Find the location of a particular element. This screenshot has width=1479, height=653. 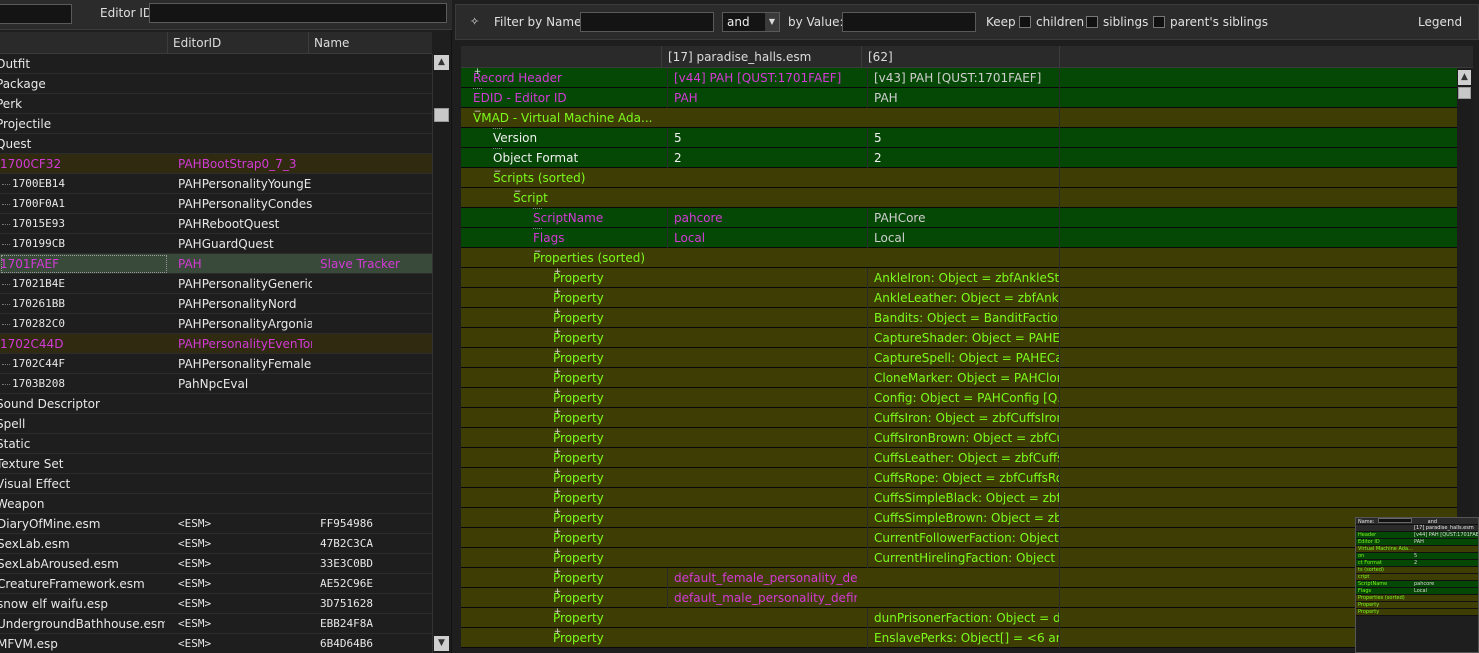

parents-siblings-checkbox is located at coordinates (1159, 22).